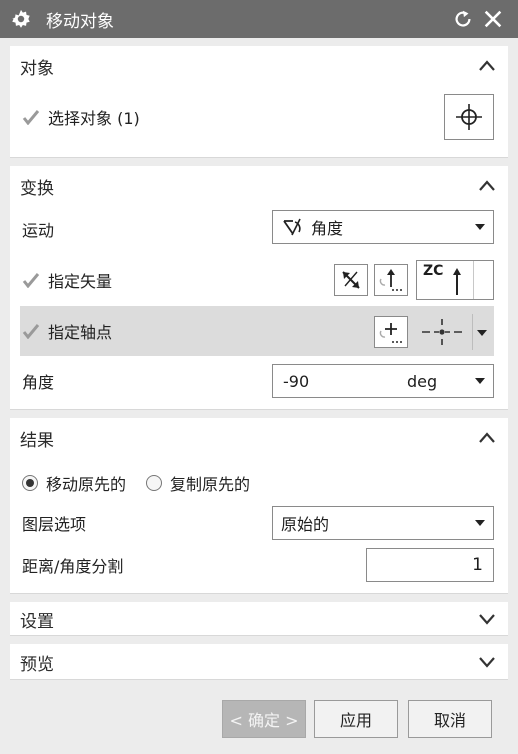 Image resolution: width=518 pixels, height=754 pixels. What do you see at coordinates (477, 565) in the screenshot?
I see `split-value: 1` at bounding box center [477, 565].